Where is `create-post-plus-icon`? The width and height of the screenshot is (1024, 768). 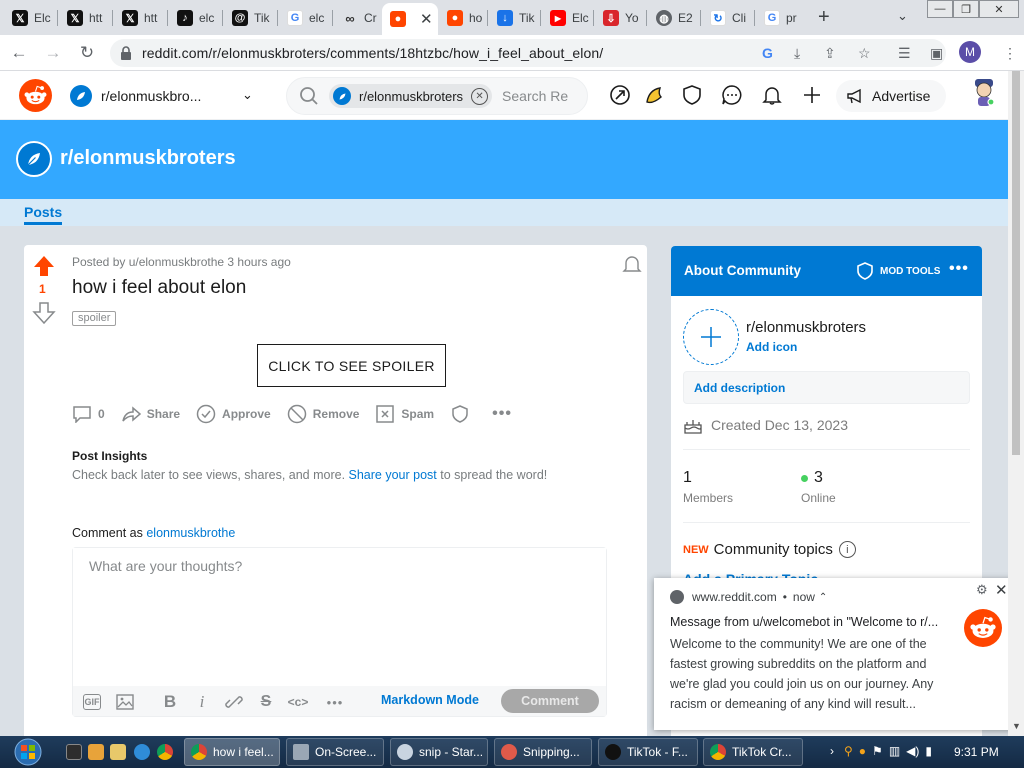 create-post-plus-icon is located at coordinates (812, 95).